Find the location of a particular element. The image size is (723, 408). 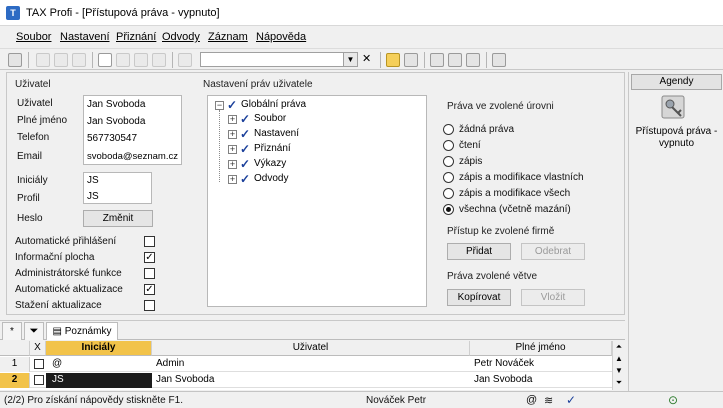

level-radio-none is located at coordinates (448, 129).